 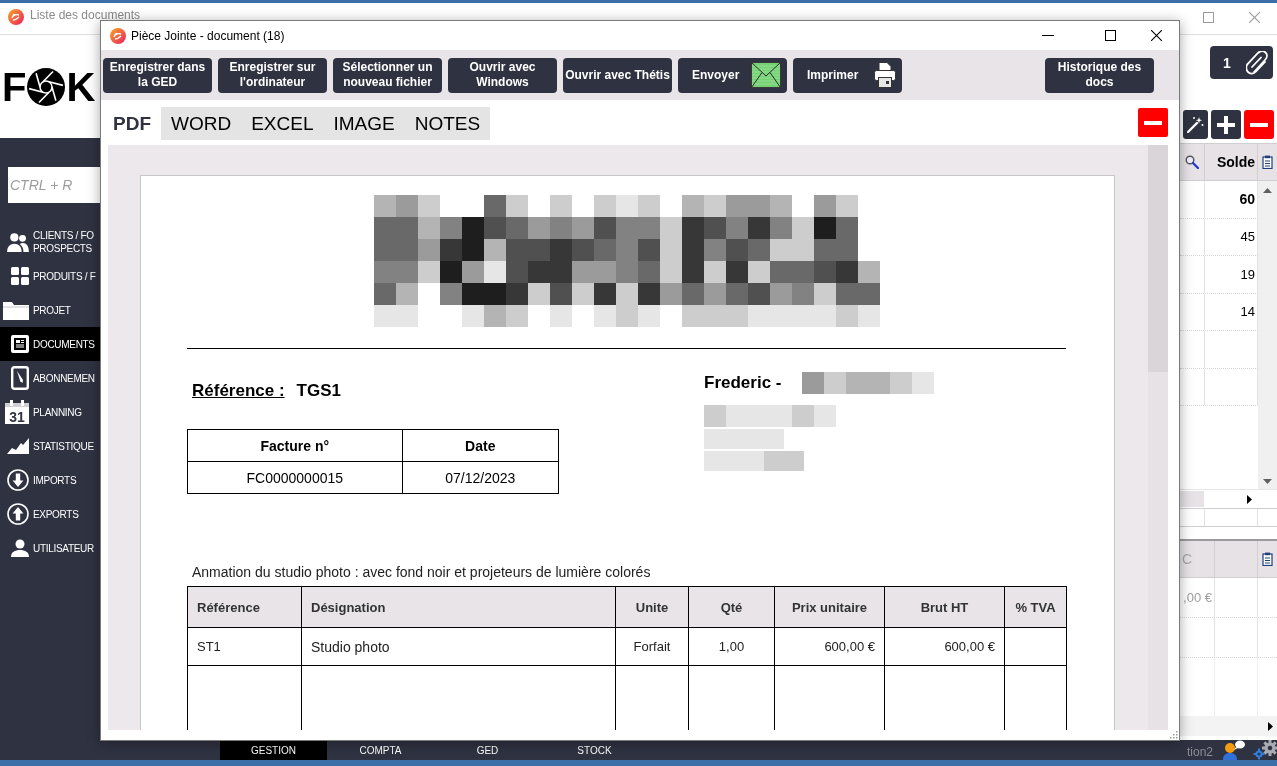 What do you see at coordinates (1173, 734) in the screenshot?
I see `resize-grip-icon` at bounding box center [1173, 734].